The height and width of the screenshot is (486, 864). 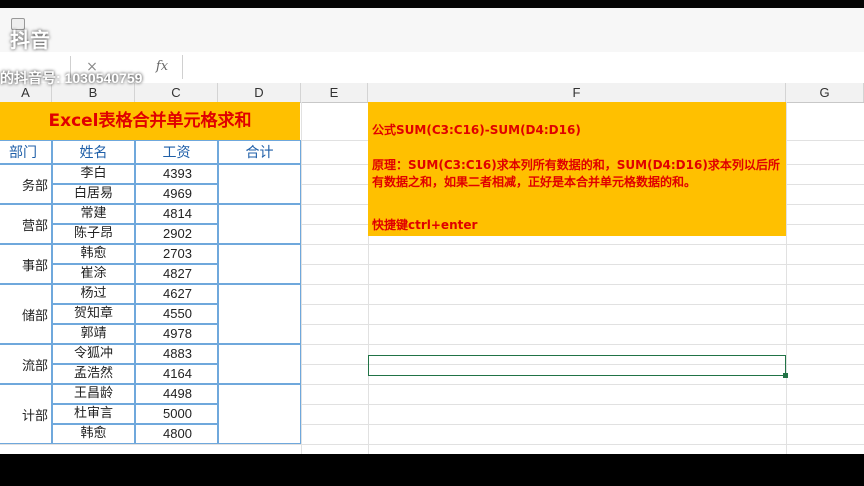 What do you see at coordinates (93, 214) in the screenshot?
I see `name-cell: 常建` at bounding box center [93, 214].